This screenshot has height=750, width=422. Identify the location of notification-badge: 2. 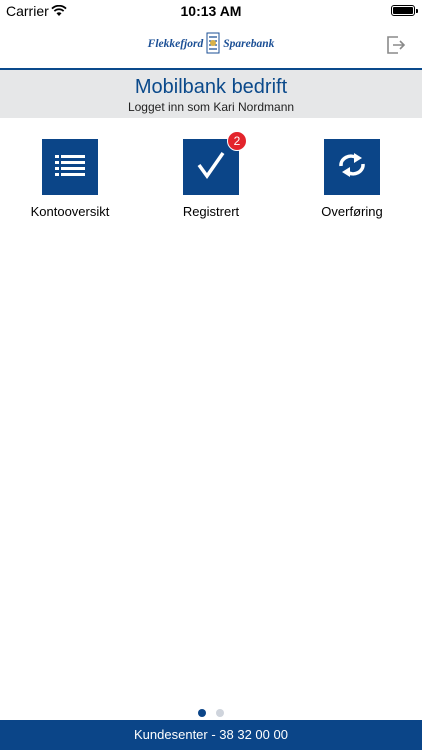
(237, 141).